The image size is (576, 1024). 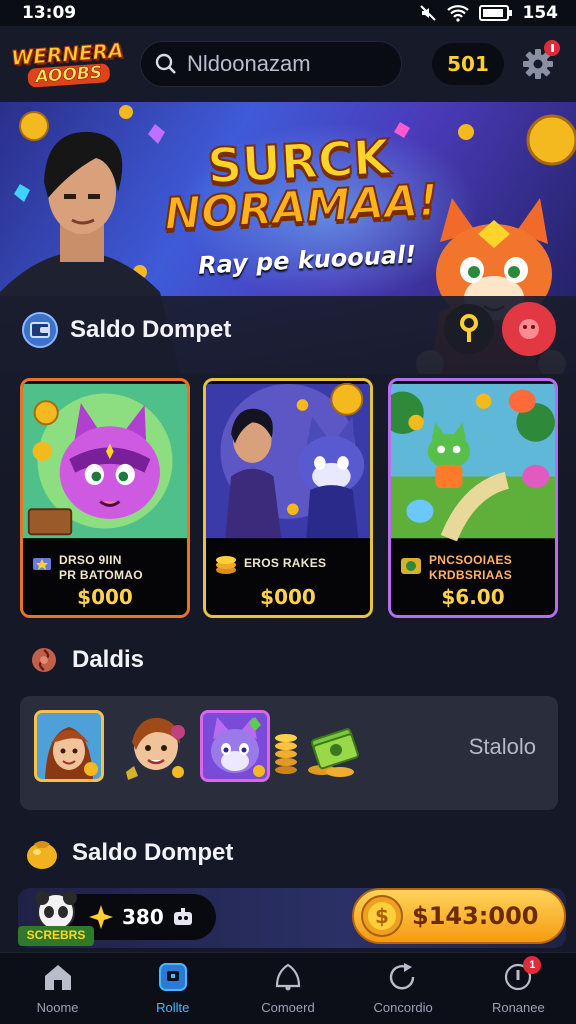 I want to click on game-card: DRSO 9IIN PR BATOMAO $000, so click(x=105, y=498).